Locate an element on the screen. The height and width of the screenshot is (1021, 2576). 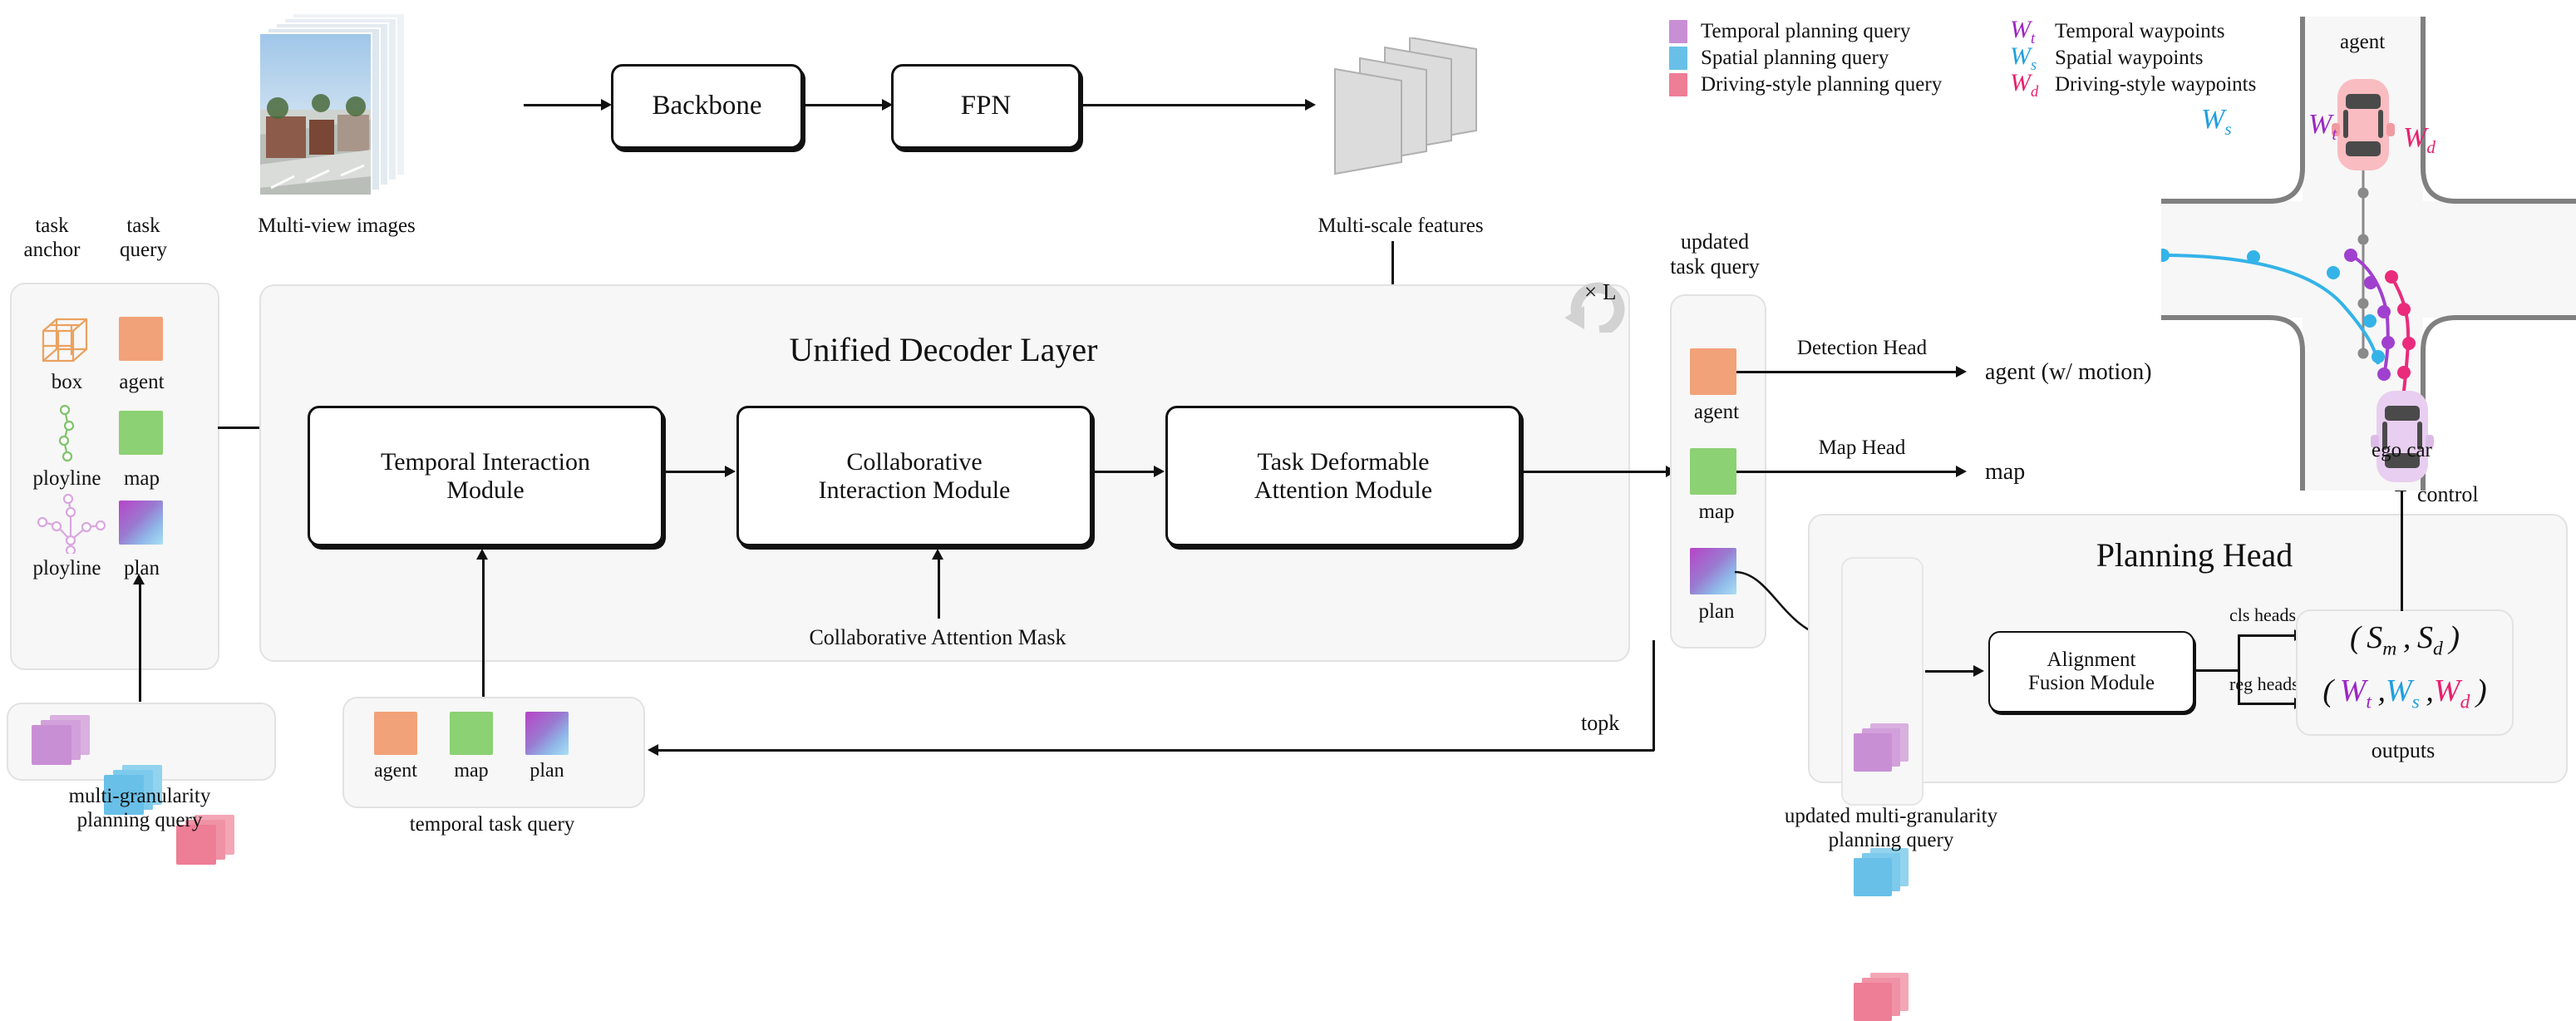
map-head-label: Map Head is located at coordinates (1862, 448).